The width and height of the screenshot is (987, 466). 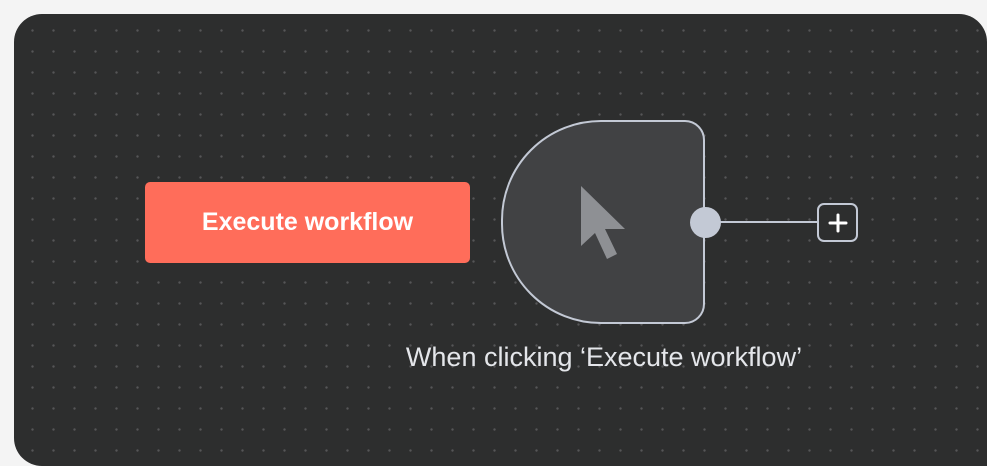 I want to click on trigger-node-label: When clicking ‘Execute workflow’, so click(x=604, y=357).